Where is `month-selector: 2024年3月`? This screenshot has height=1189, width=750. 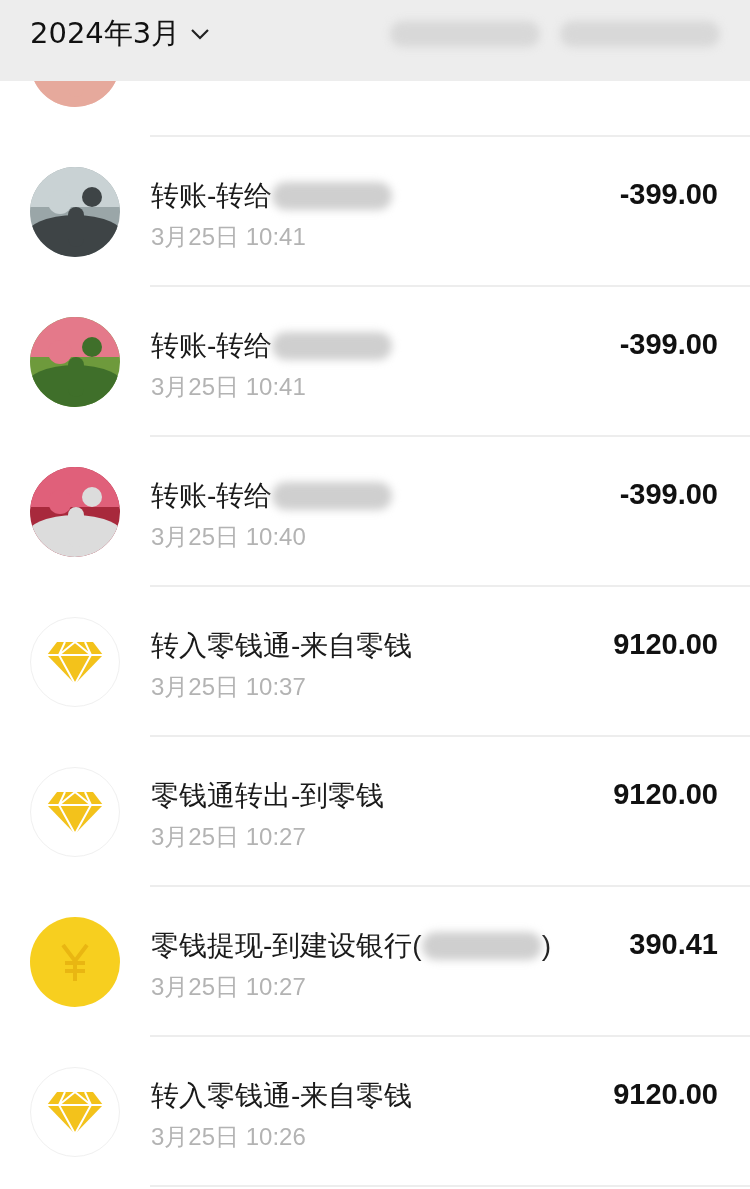
month-selector: 2024年3月 is located at coordinates (120, 34).